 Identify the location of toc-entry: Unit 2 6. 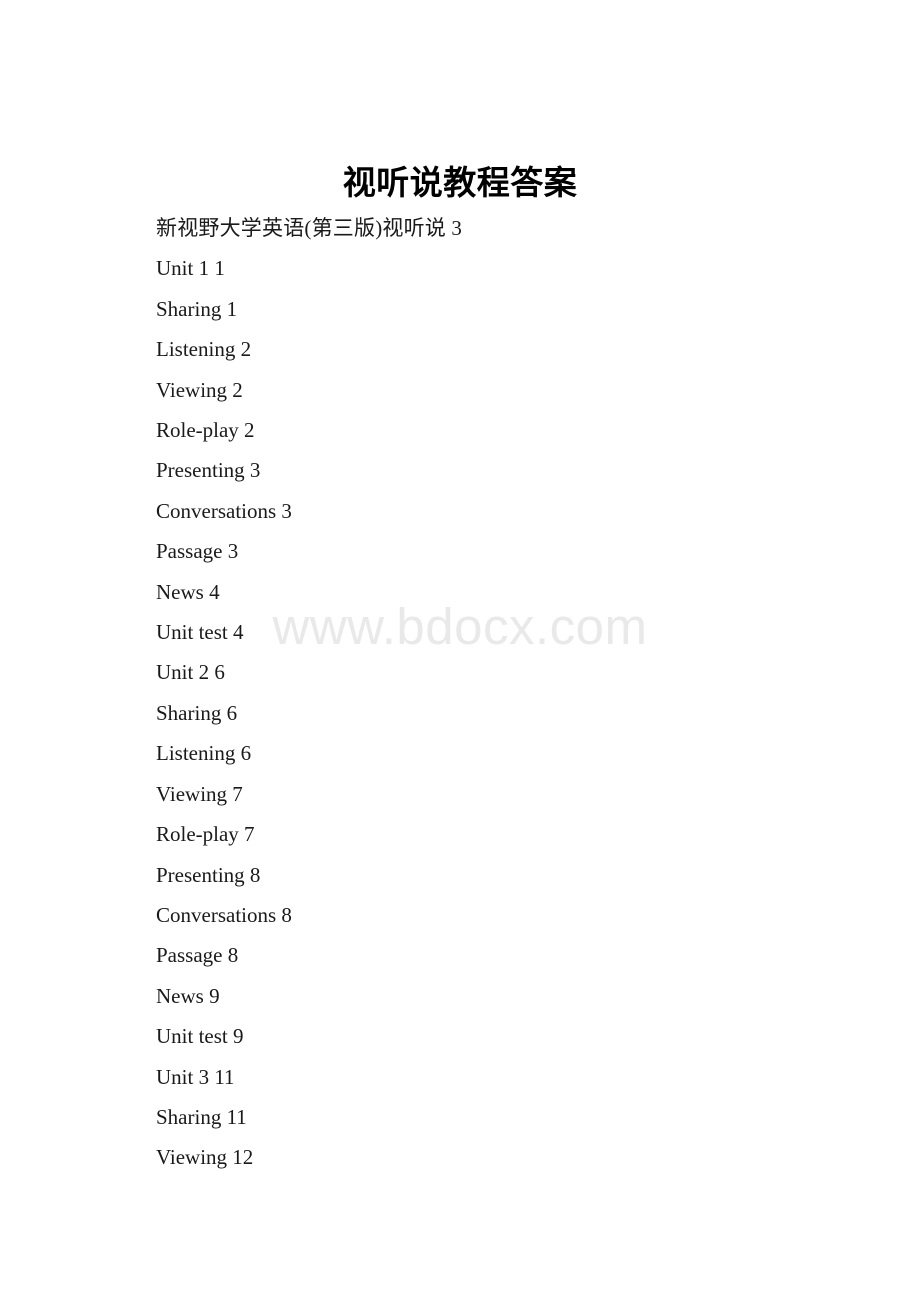
(190, 672).